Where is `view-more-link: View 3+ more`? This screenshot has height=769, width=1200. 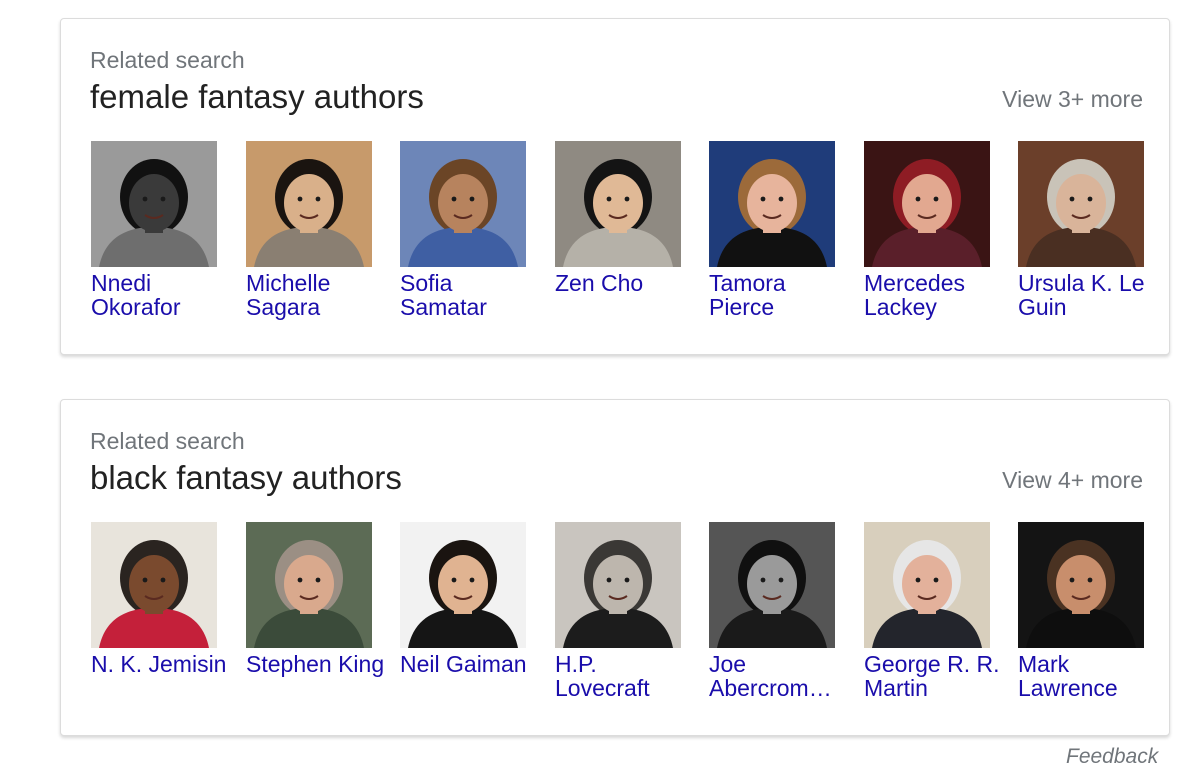 view-more-link: View 3+ more is located at coordinates (1072, 99).